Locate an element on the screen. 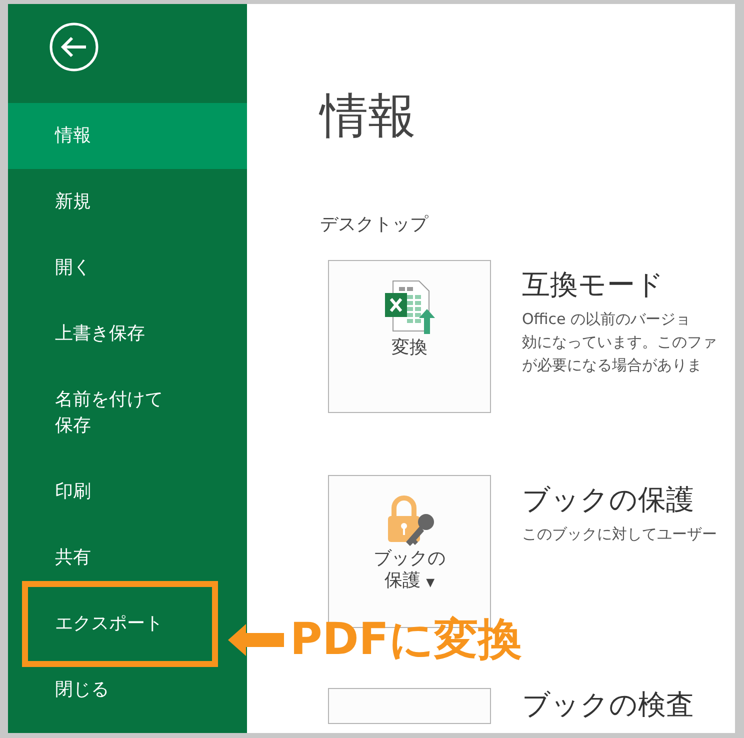 The height and width of the screenshot is (738, 744). sidebar-item: 印刷 is located at coordinates (91, 492).